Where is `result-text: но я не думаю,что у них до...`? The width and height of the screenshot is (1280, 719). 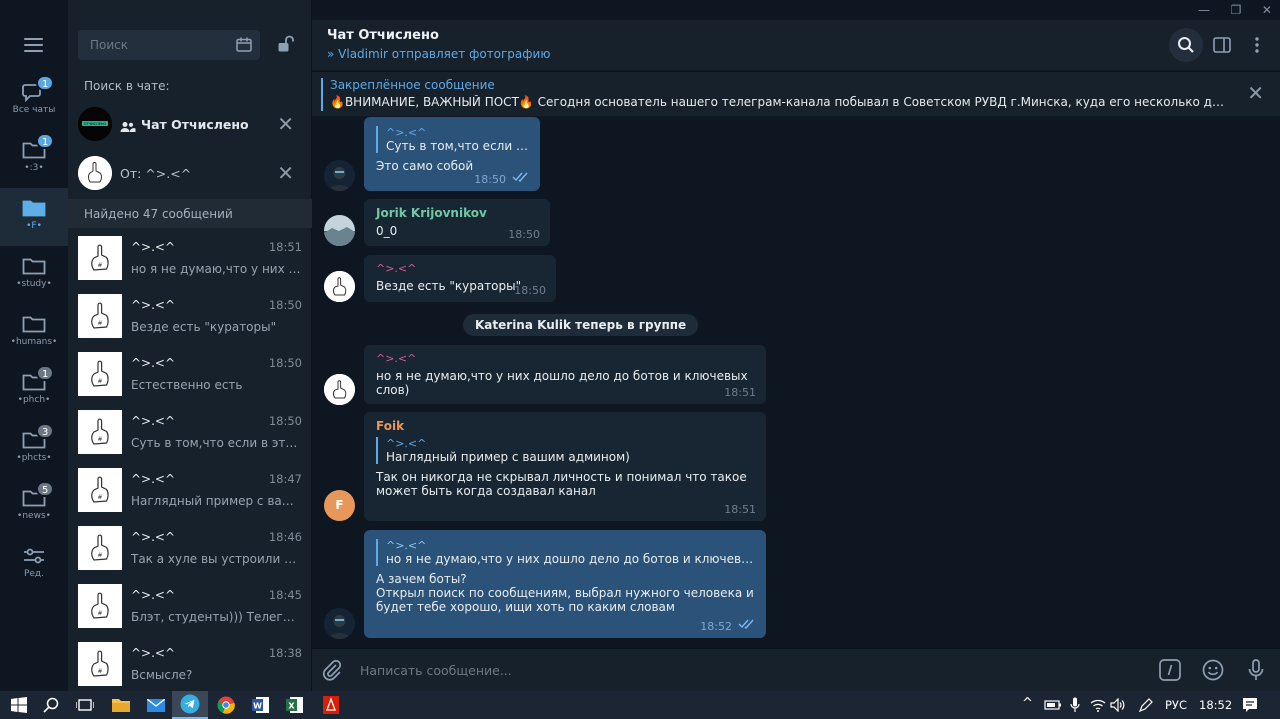
result-text: но я не думаю,что у них до... is located at coordinates (216, 269).